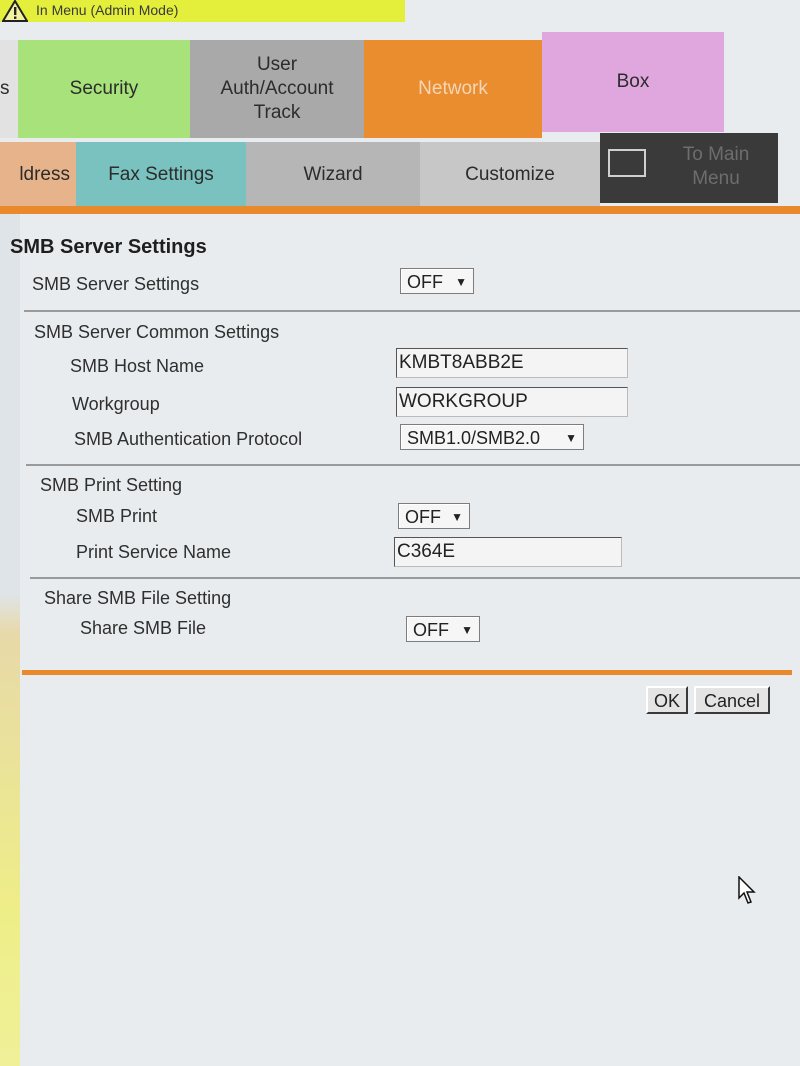 The height and width of the screenshot is (1066, 800). Describe the element at coordinates (202, 11) in the screenshot. I see `admin-mode-banner: In Menu (Admin Mode)` at that location.